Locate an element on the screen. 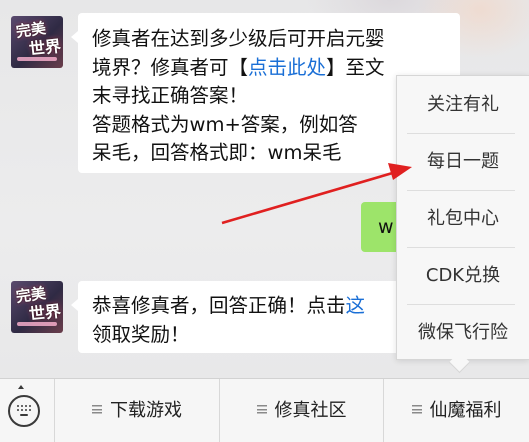 This screenshot has width=529, height=442. message-line: 恭喜修真者，回答正确！点击这 is located at coordinates (265, 306).